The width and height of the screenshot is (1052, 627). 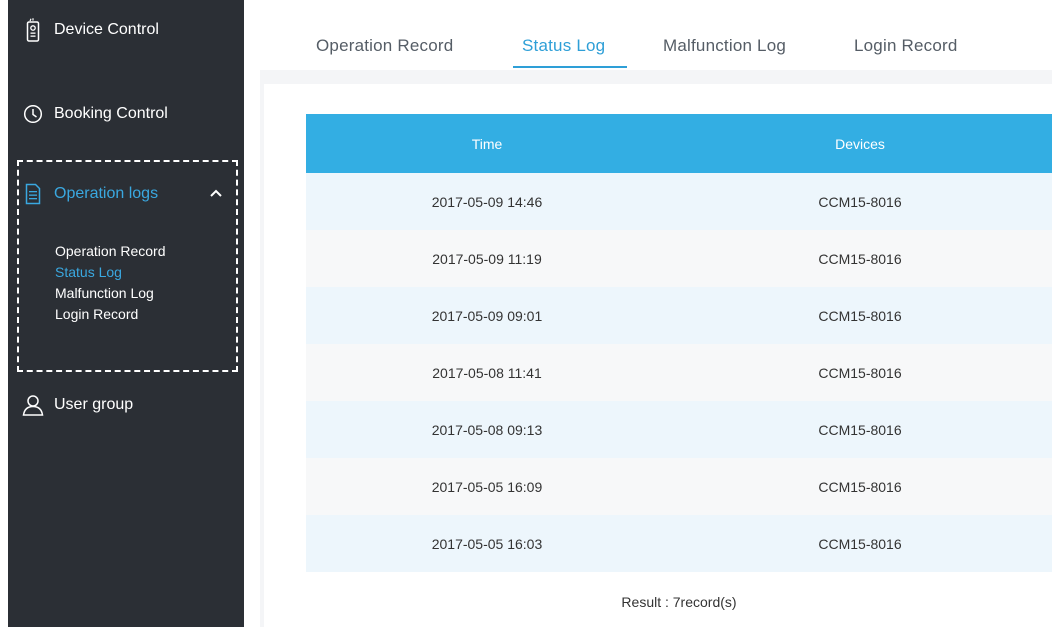 What do you see at coordinates (679, 543) in the screenshot?
I see `table-row: 2017-05-05 16:03 CCM15-8016` at bounding box center [679, 543].